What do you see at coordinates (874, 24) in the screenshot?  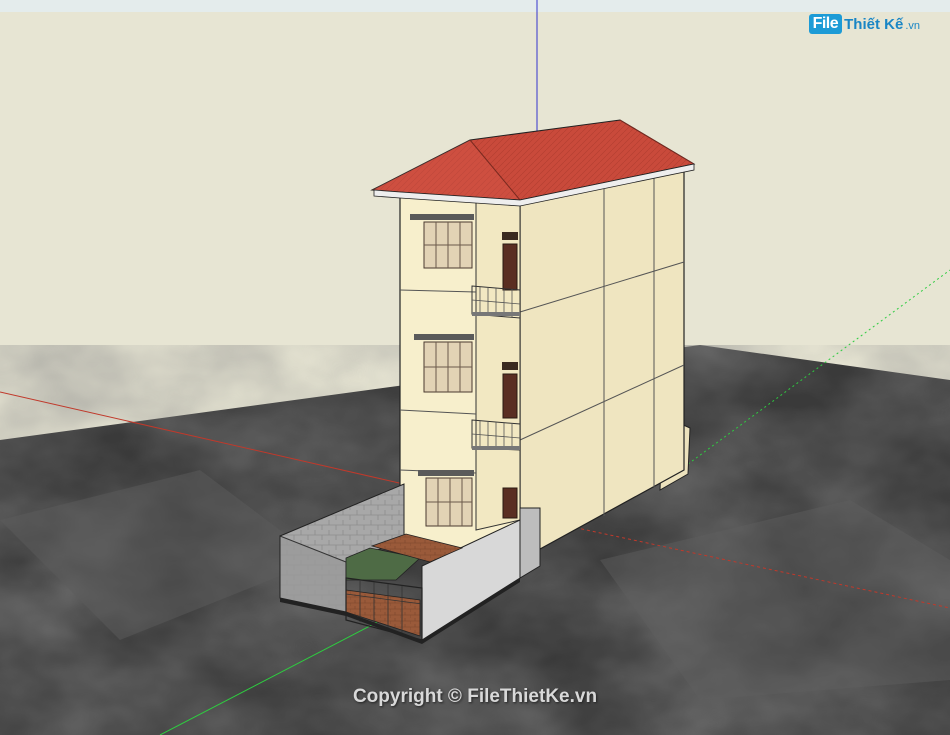 I see `logo-name-text: Thiết Kế` at bounding box center [874, 24].